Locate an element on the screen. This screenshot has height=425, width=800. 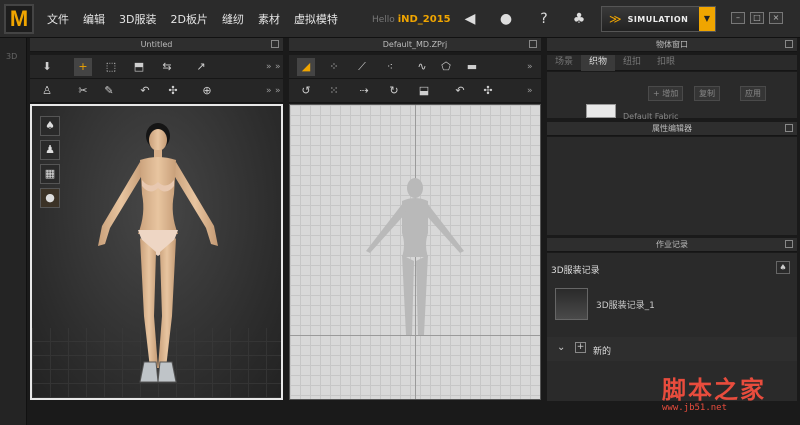
fabric-swatch is located at coordinates (601, 111).